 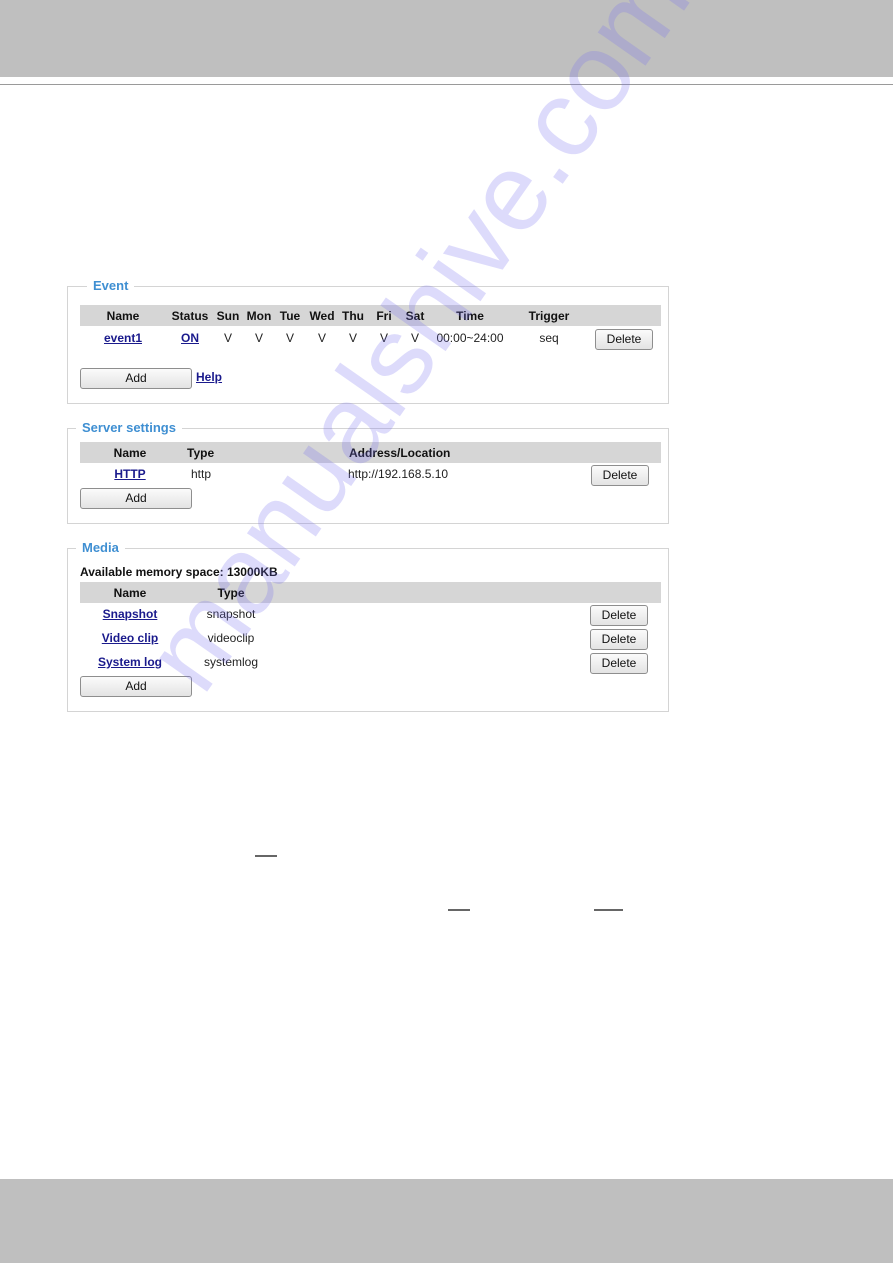 I want to click on event-delete-button: Delete, so click(x=624, y=339).